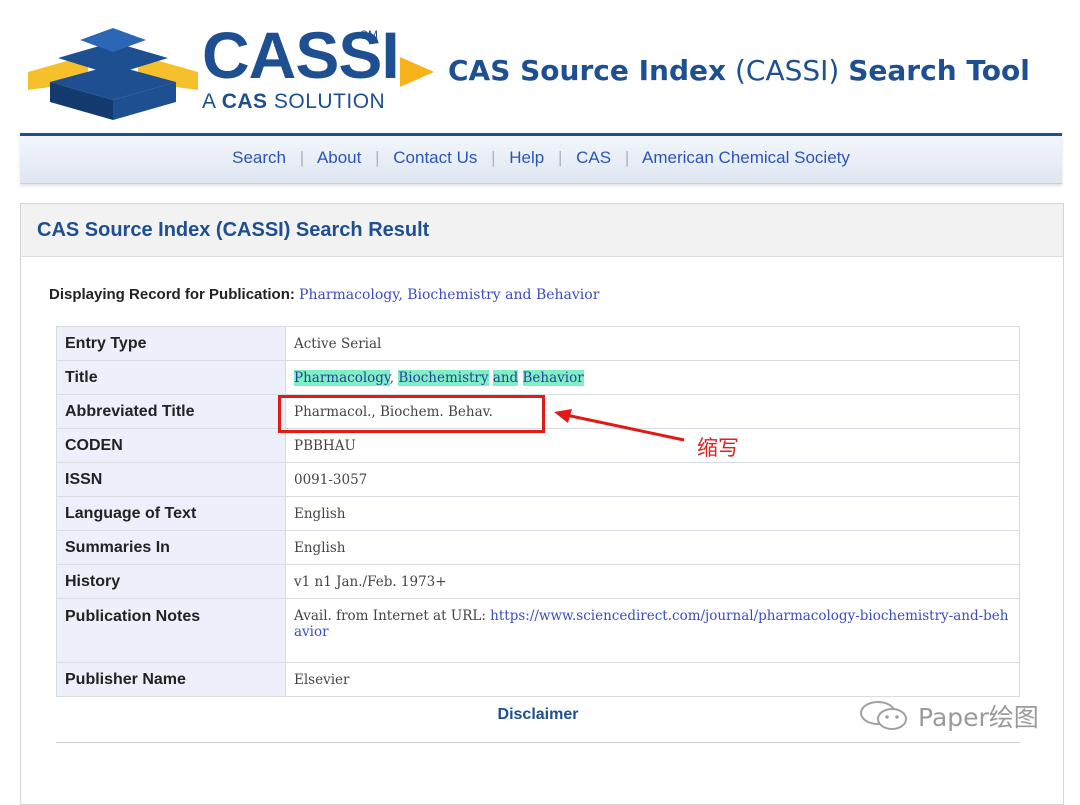  Describe the element at coordinates (417, 72) in the screenshot. I see `play-triangle-icon` at that location.